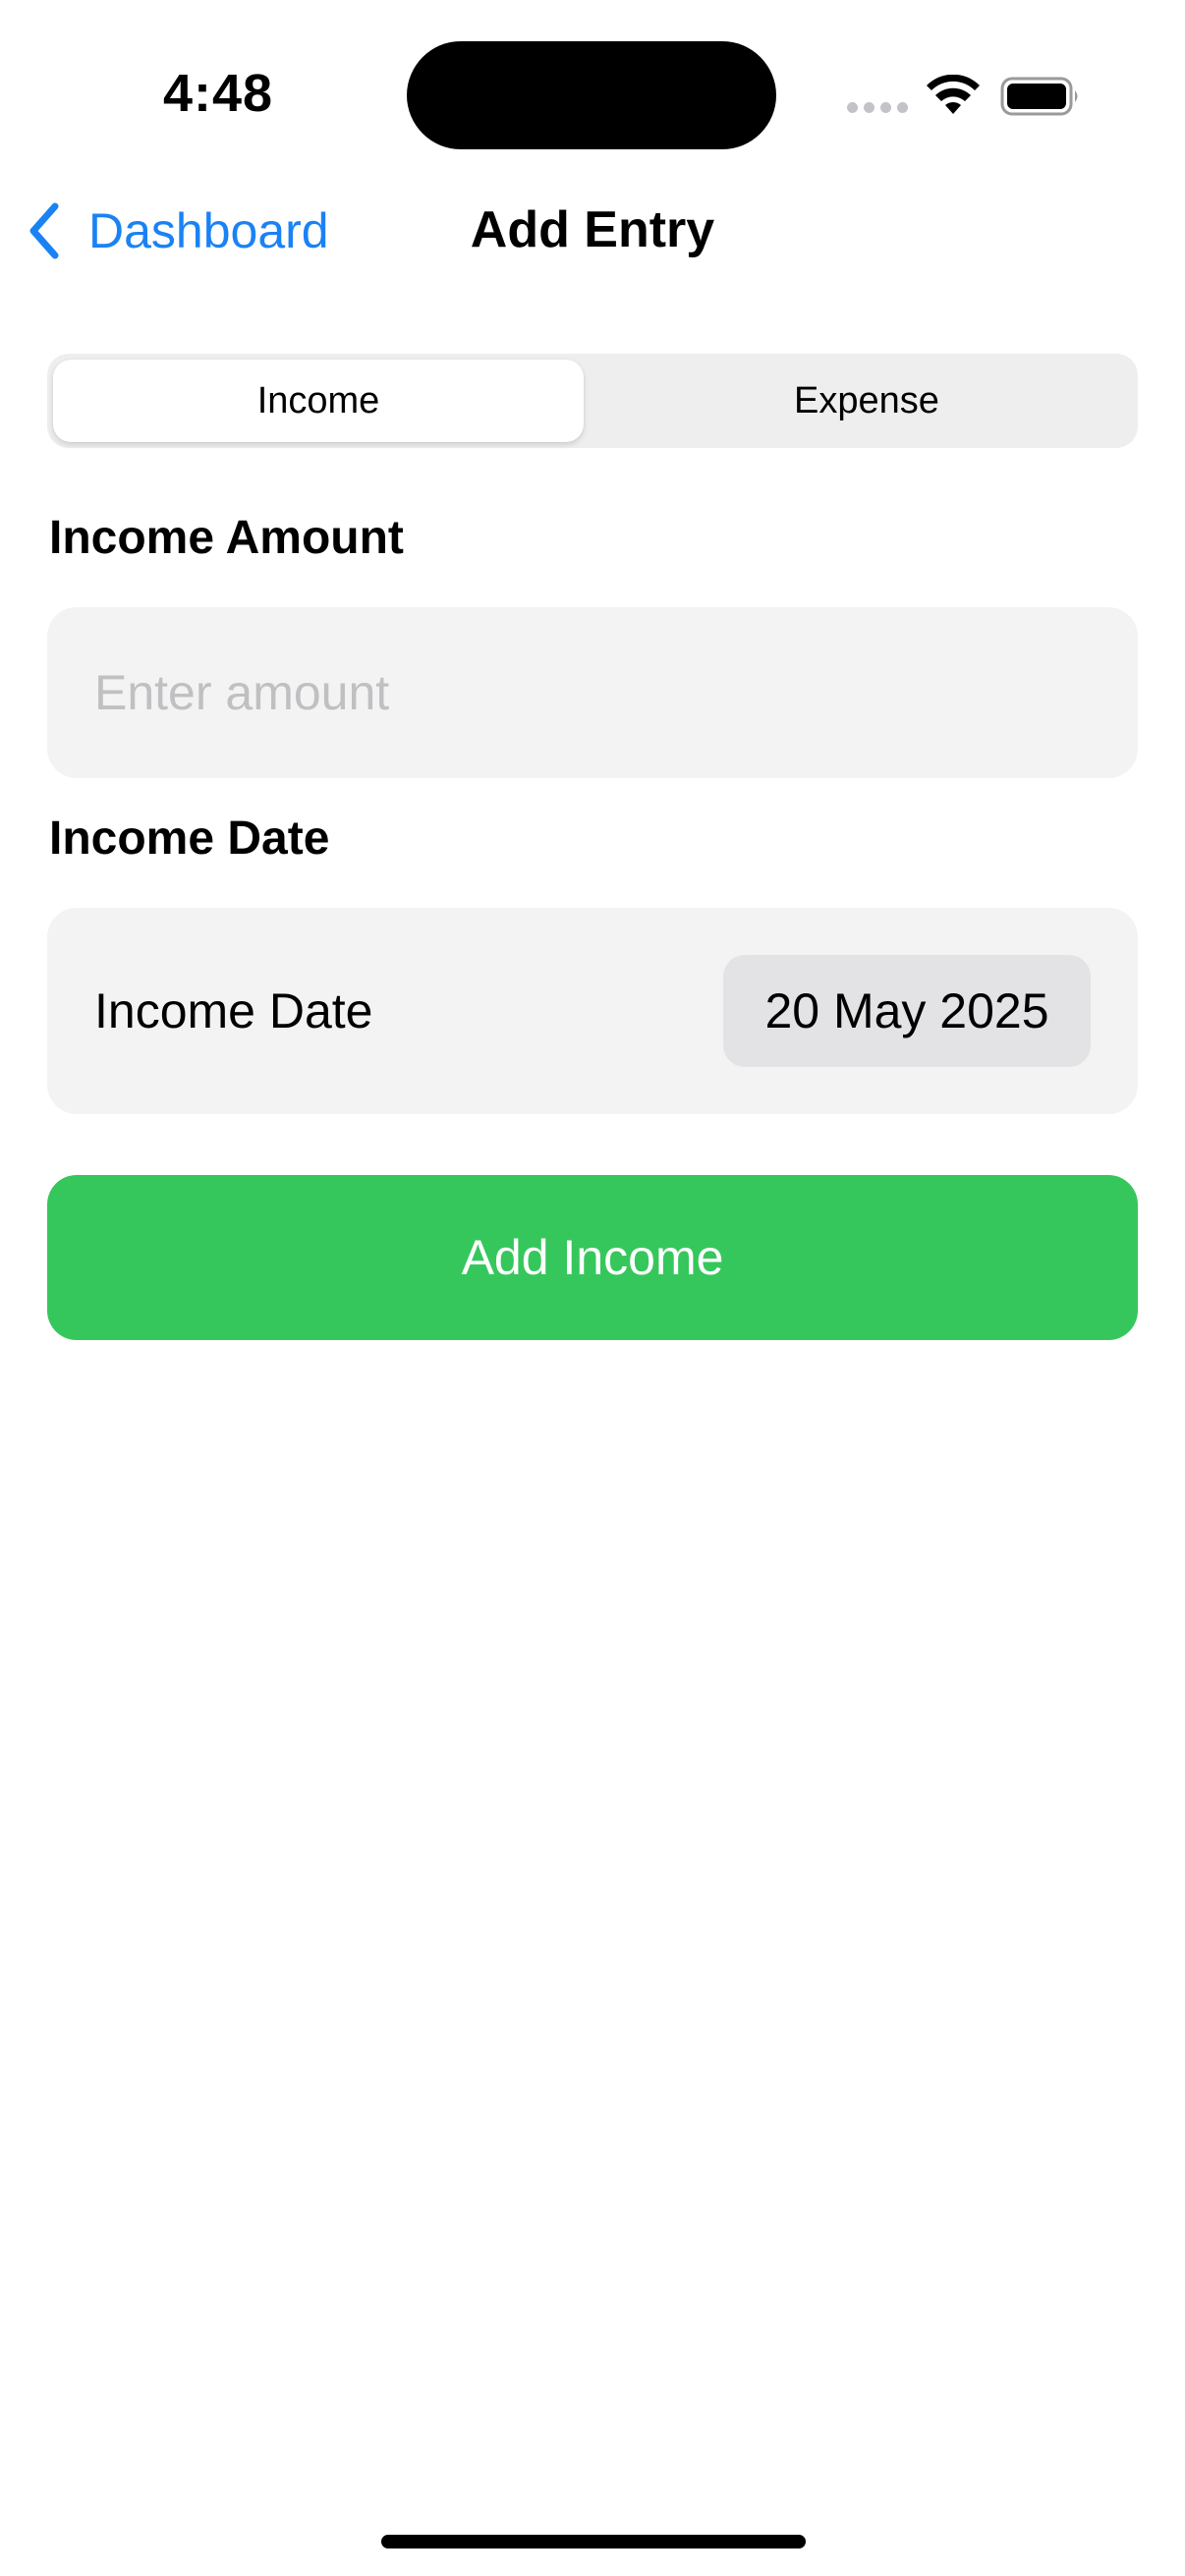  I want to click on back-button: Dashboard, so click(178, 230).